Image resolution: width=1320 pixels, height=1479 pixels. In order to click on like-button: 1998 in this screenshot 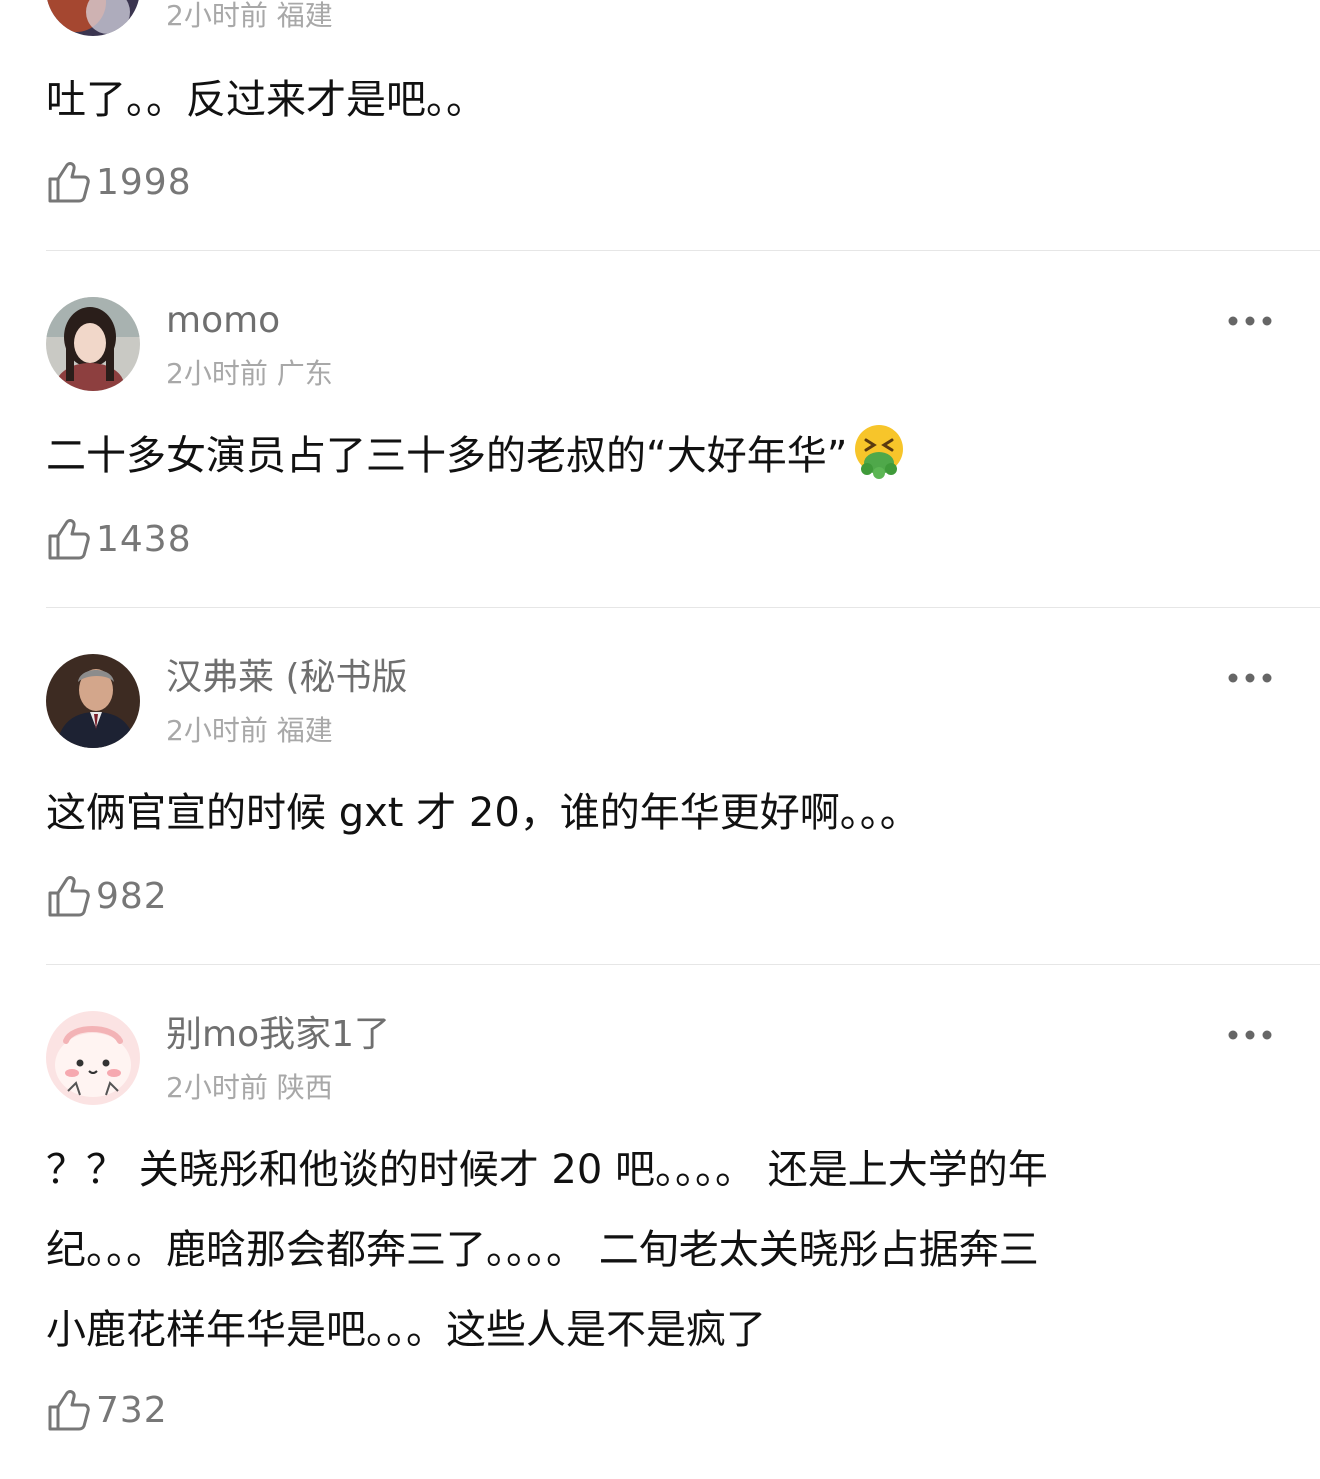, I will do `click(119, 182)`.